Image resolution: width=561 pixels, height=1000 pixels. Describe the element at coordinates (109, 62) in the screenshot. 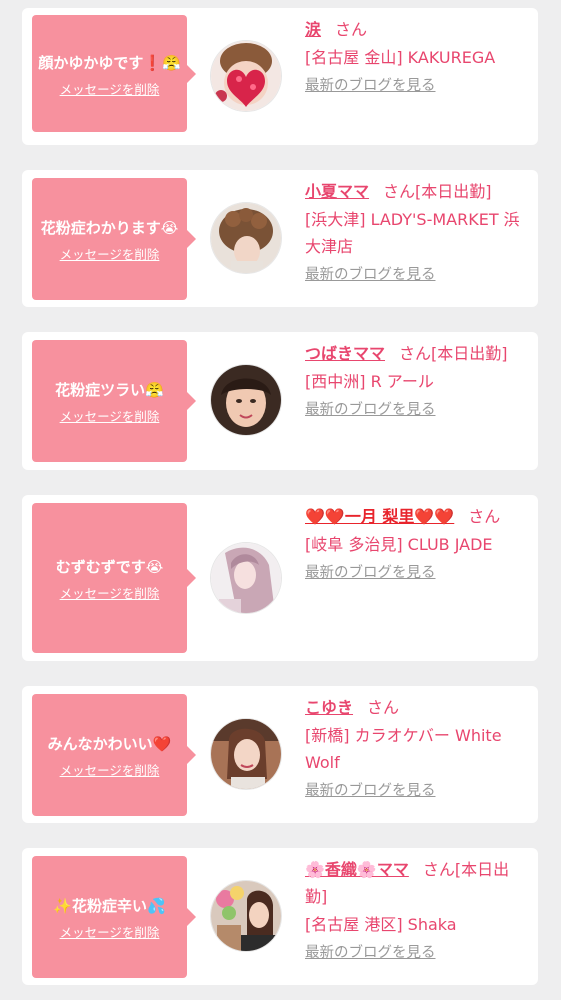

I see `message-text: 顔かゆかゆです❗😤` at that location.